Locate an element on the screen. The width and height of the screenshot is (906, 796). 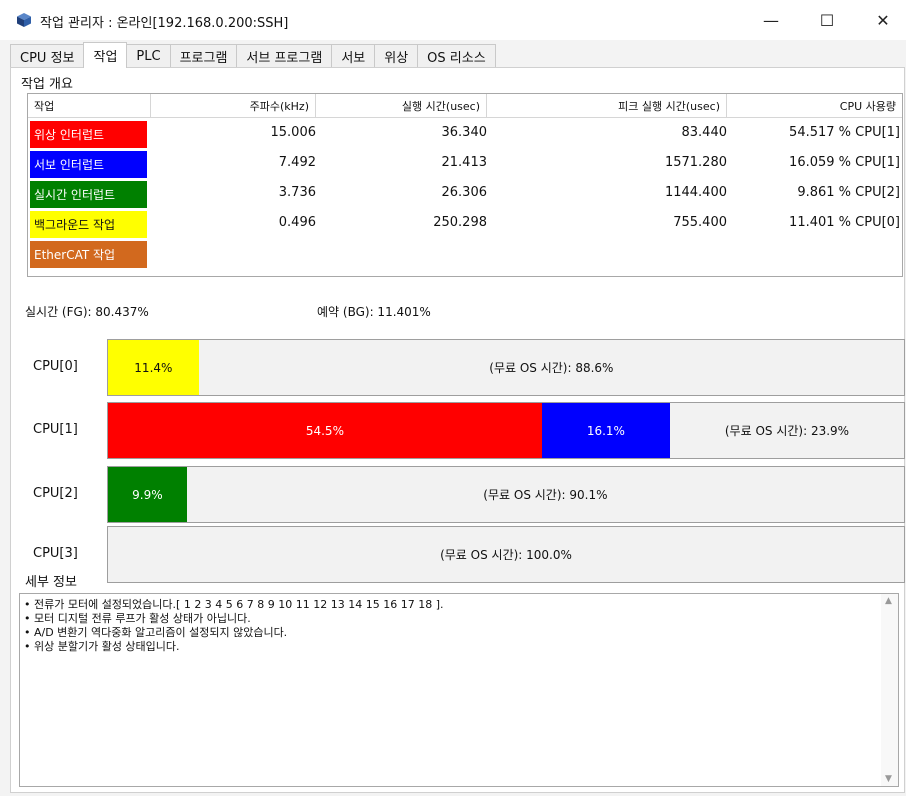
cpu-usage-bar: 11.4% (무료 OS 시간): 88.6% is located at coordinates (506, 367).